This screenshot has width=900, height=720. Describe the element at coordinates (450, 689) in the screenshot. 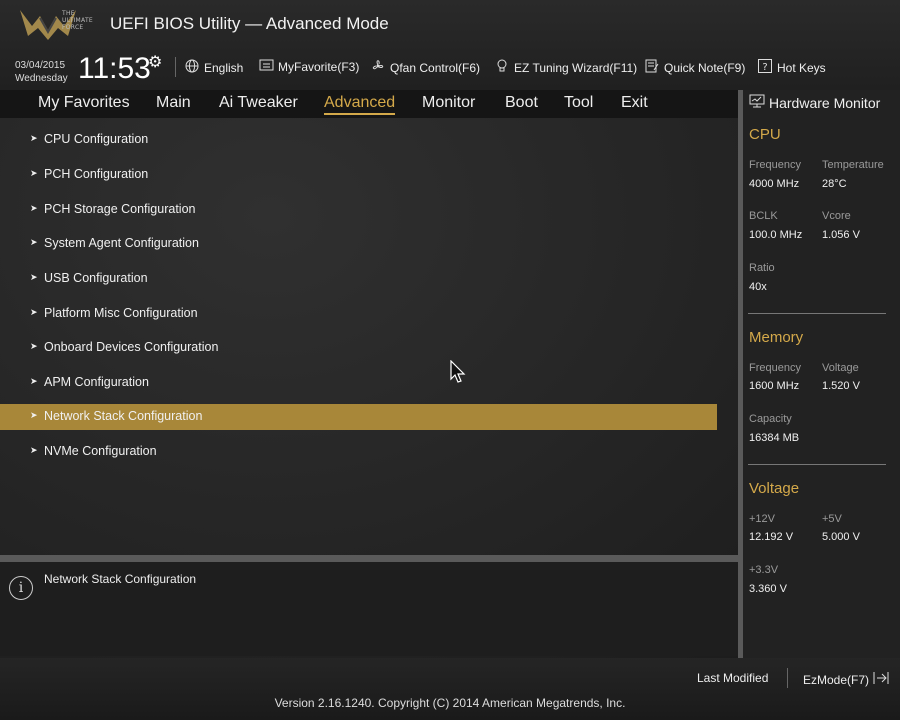

I see `footer-bar` at that location.